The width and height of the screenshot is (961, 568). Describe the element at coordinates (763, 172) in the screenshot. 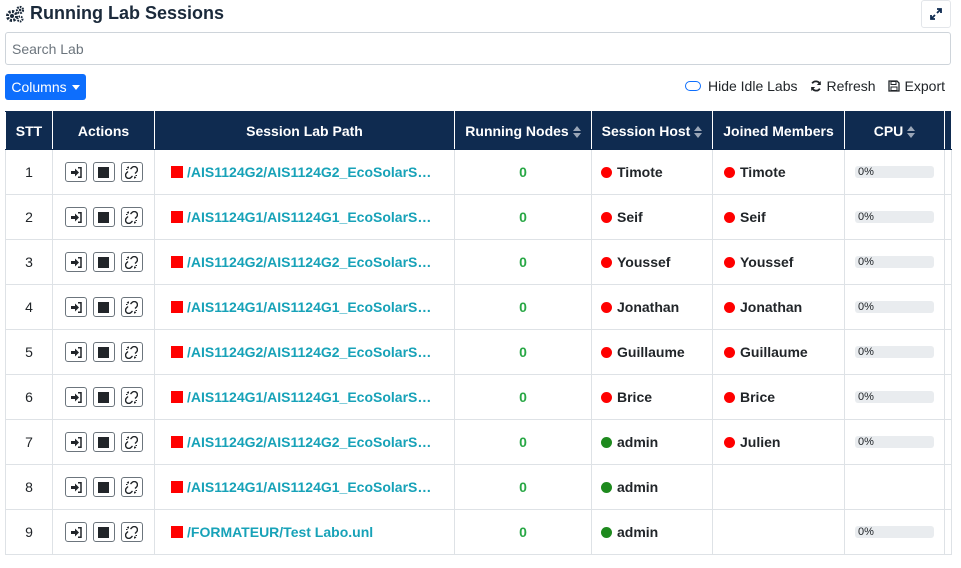

I see `member-name: Timote` at that location.